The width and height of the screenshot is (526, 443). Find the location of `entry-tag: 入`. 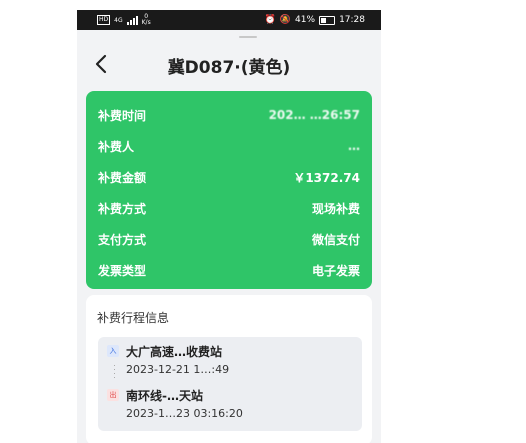

entry-tag: 入 is located at coordinates (113, 351).